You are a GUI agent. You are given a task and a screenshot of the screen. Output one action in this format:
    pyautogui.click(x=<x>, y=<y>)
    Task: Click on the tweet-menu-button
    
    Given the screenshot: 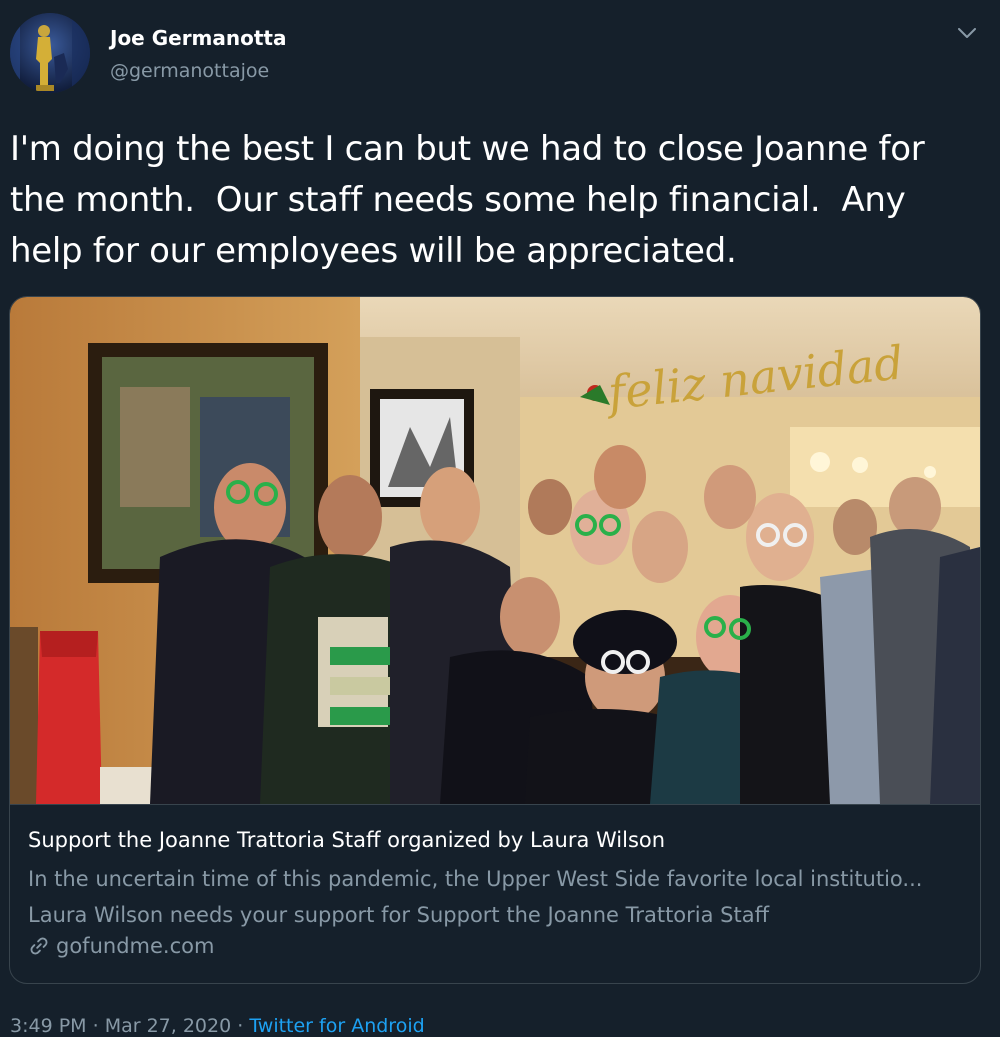 What is the action you would take?
    pyautogui.click(x=967, y=33)
    